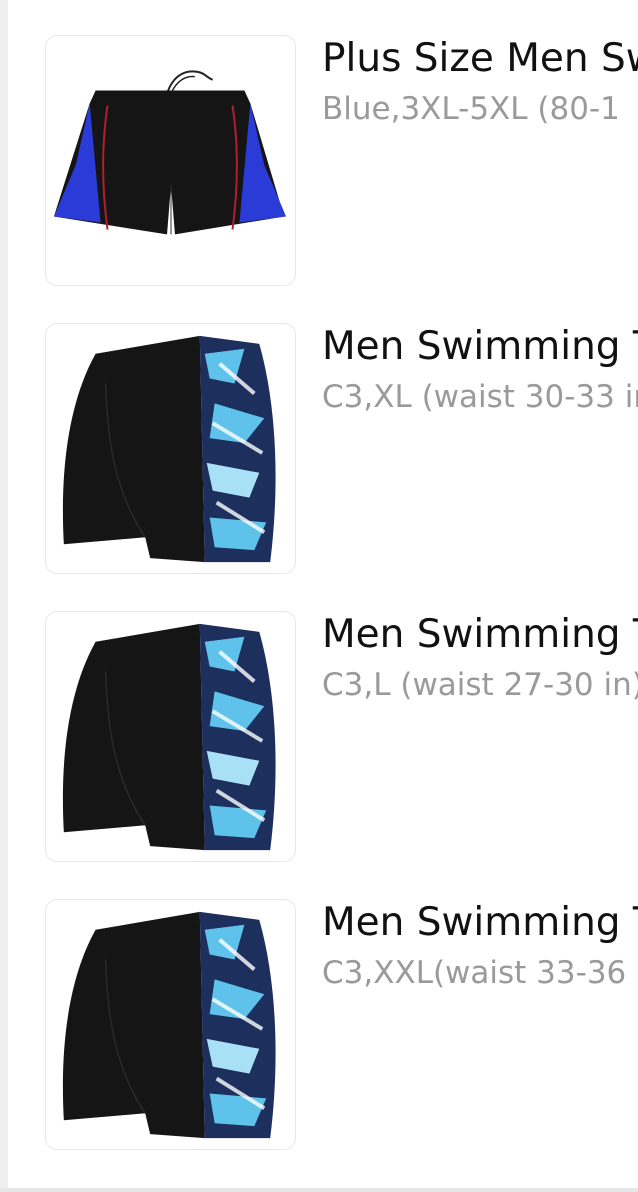  Describe the element at coordinates (480, 397) in the screenshot. I see `product-variant: C3,XL (waist 30-33 in)` at that location.